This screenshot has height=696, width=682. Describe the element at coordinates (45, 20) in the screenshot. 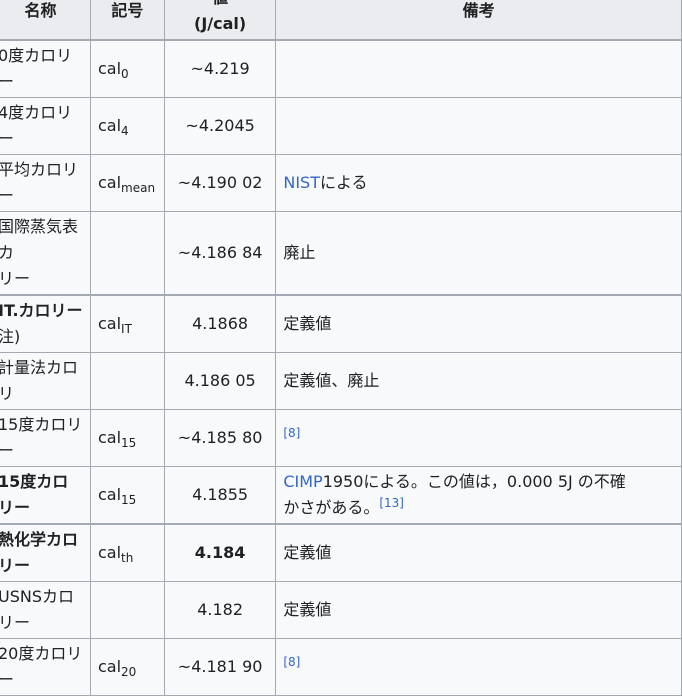

I see `header-name: 名称` at that location.